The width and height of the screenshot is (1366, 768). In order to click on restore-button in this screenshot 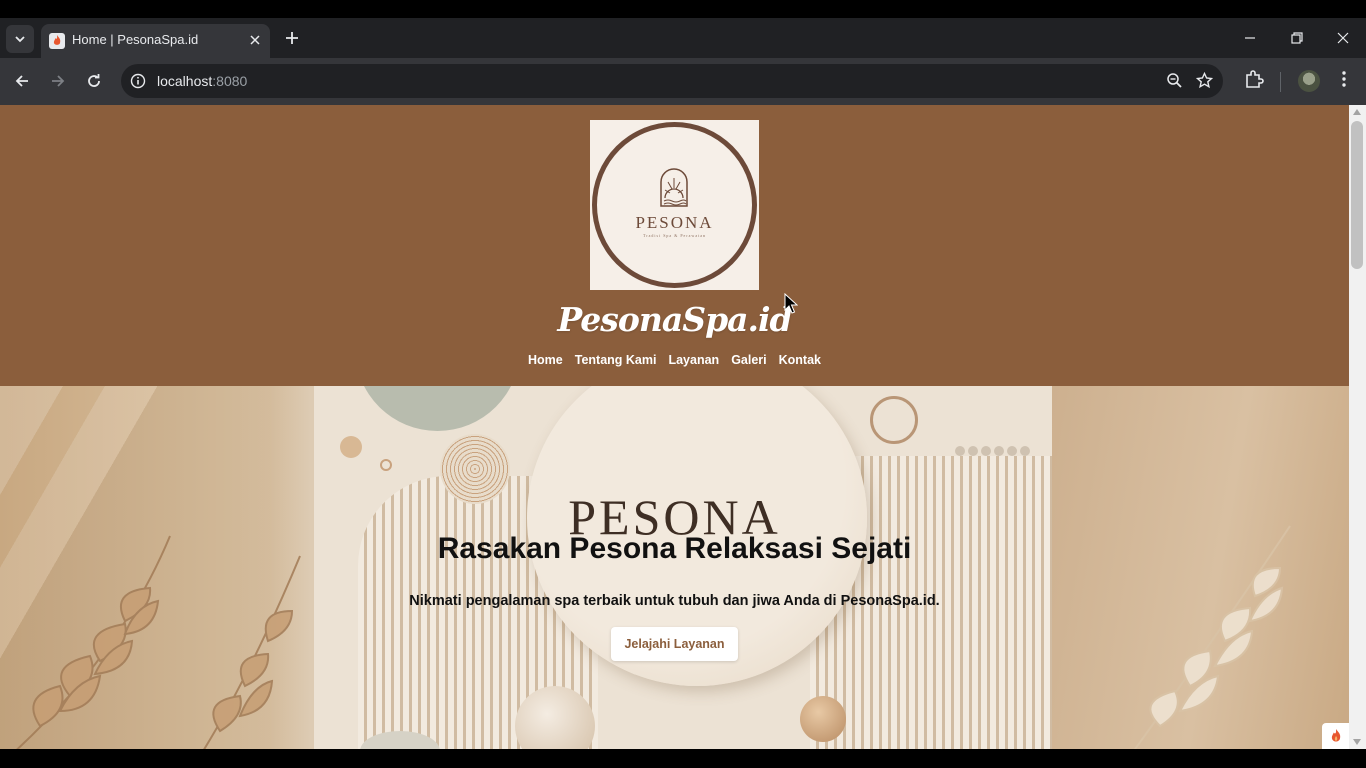, I will do `click(1297, 38)`.